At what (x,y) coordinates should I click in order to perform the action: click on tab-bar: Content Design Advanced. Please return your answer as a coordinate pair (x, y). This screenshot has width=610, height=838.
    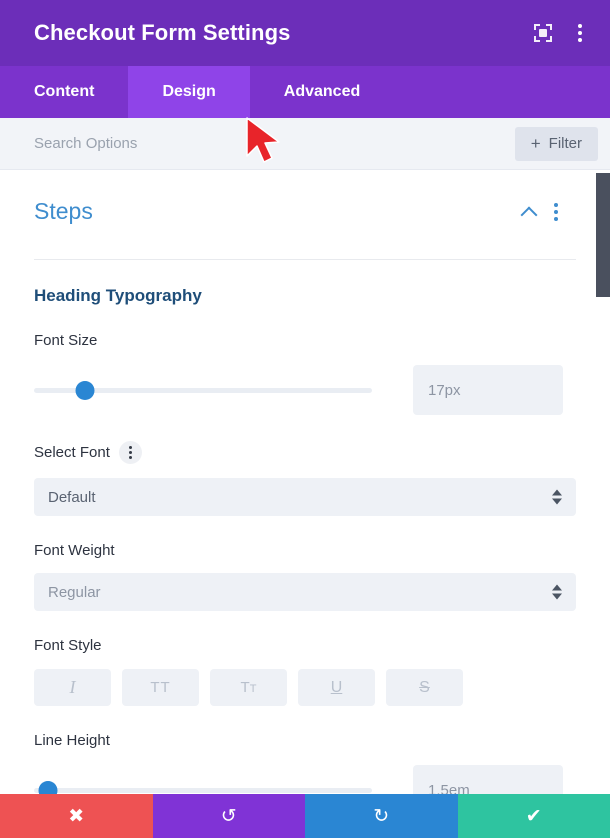
    Looking at the image, I should click on (305, 92).